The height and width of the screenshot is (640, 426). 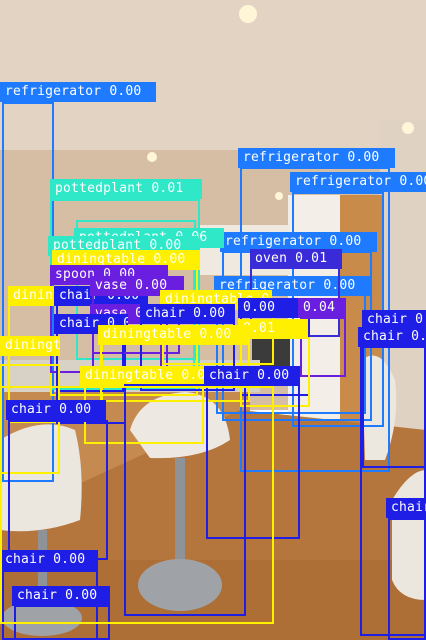 What do you see at coordinates (126, 189) in the screenshot?
I see `detection-label: pottedplant 0.01` at bounding box center [126, 189].